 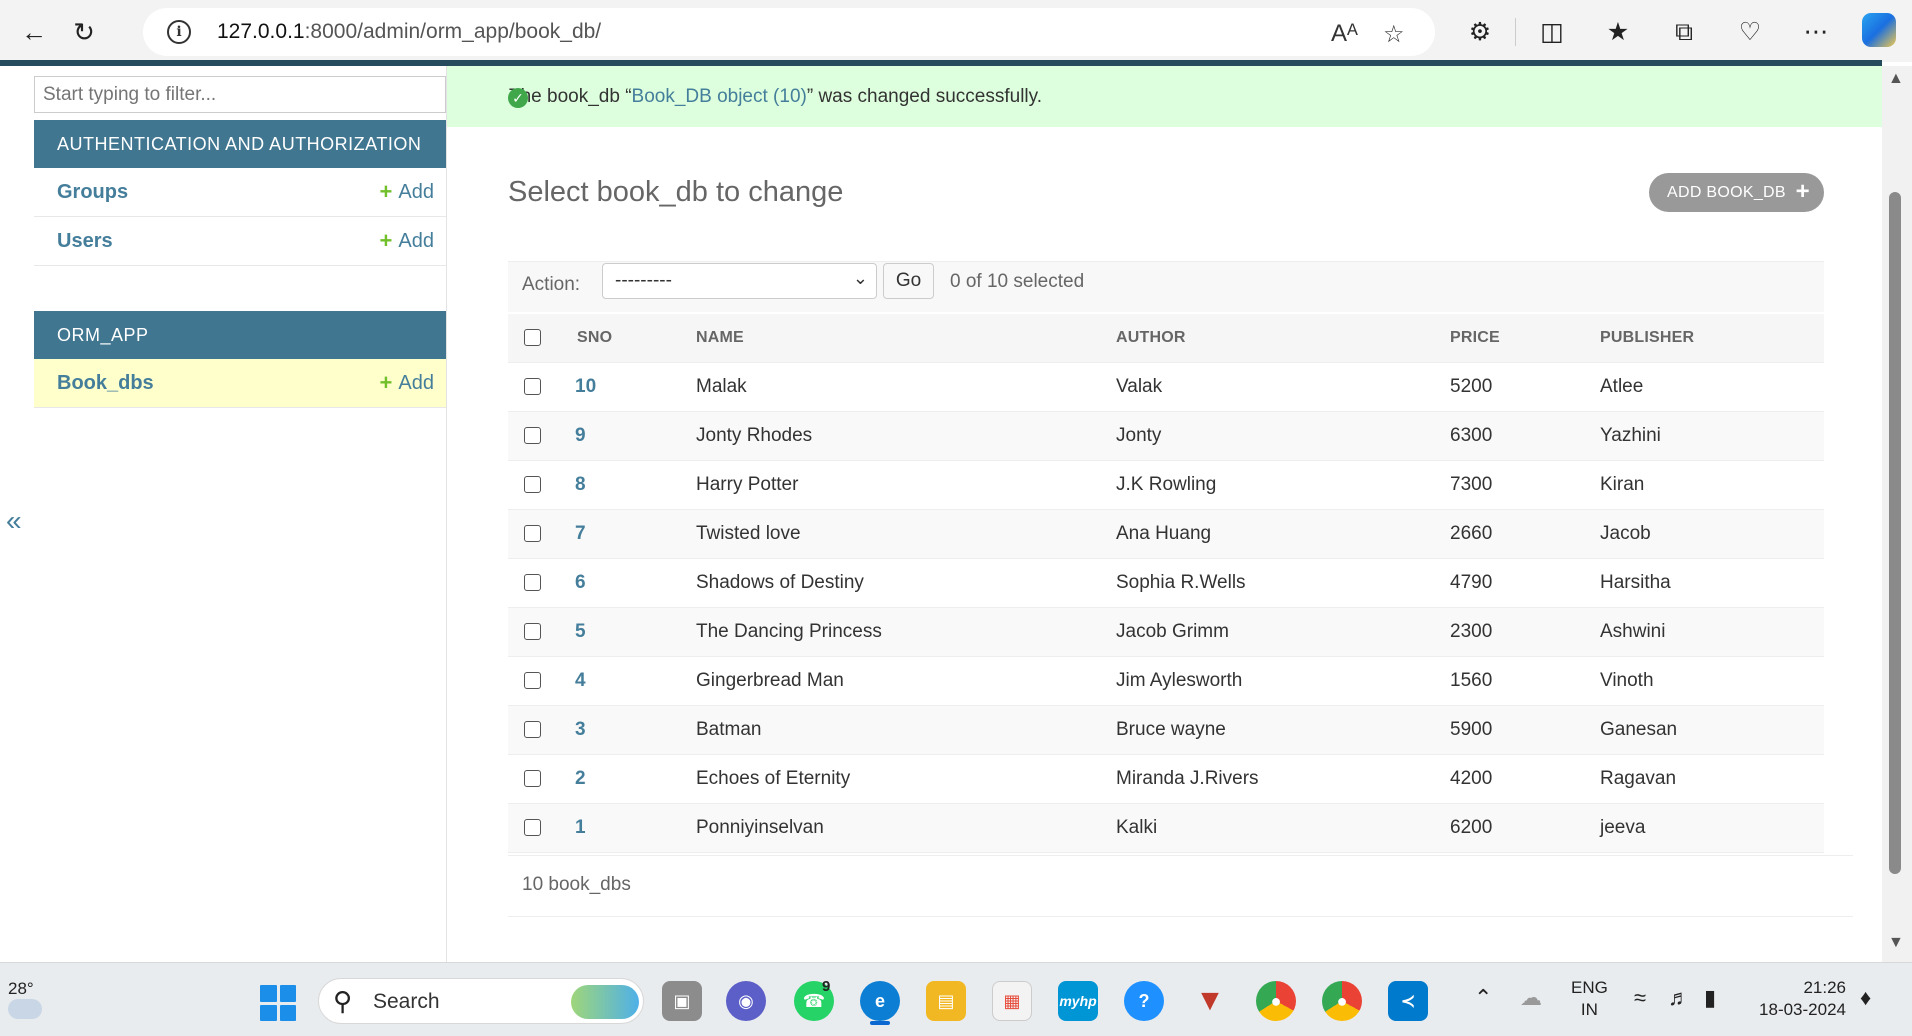 I want to click on column-header-price: PRICE, so click(x=1525, y=338).